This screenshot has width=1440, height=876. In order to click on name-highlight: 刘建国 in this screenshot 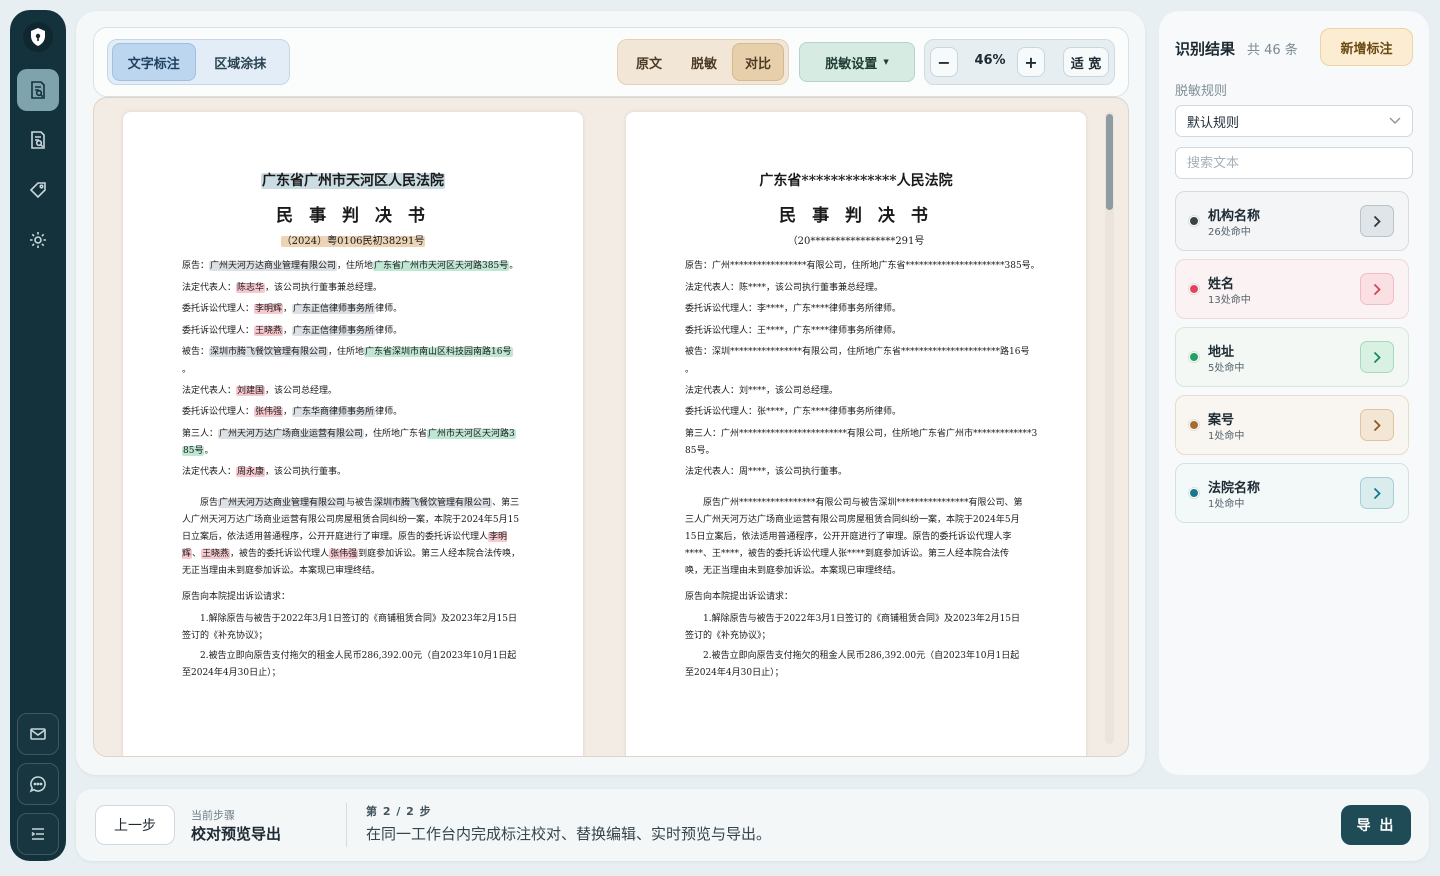, I will do `click(251, 391)`.